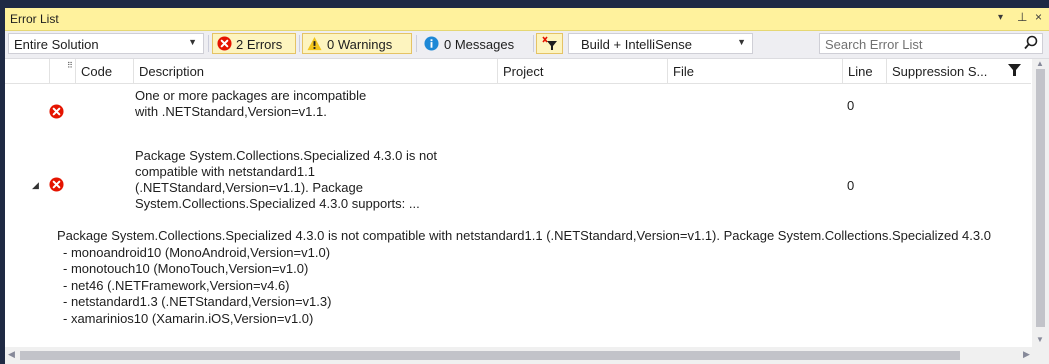 The width and height of the screenshot is (1049, 364). Describe the element at coordinates (186, 268) in the screenshot. I see `detail-list-item: - monotouch10 (MonoTouch,Version=v1.0)` at that location.